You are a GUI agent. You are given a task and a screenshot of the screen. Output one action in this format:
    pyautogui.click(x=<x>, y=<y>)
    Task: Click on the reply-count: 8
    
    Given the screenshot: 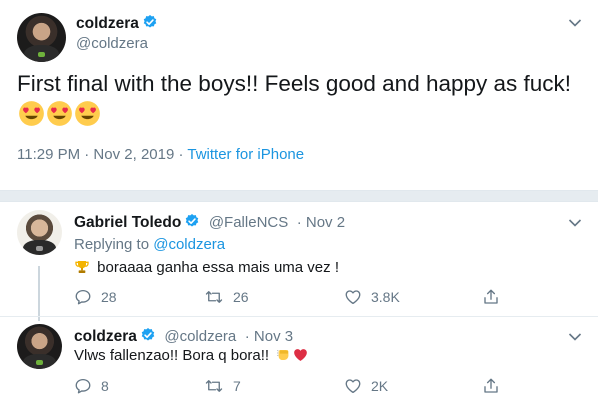 What is the action you would take?
    pyautogui.click(x=105, y=386)
    